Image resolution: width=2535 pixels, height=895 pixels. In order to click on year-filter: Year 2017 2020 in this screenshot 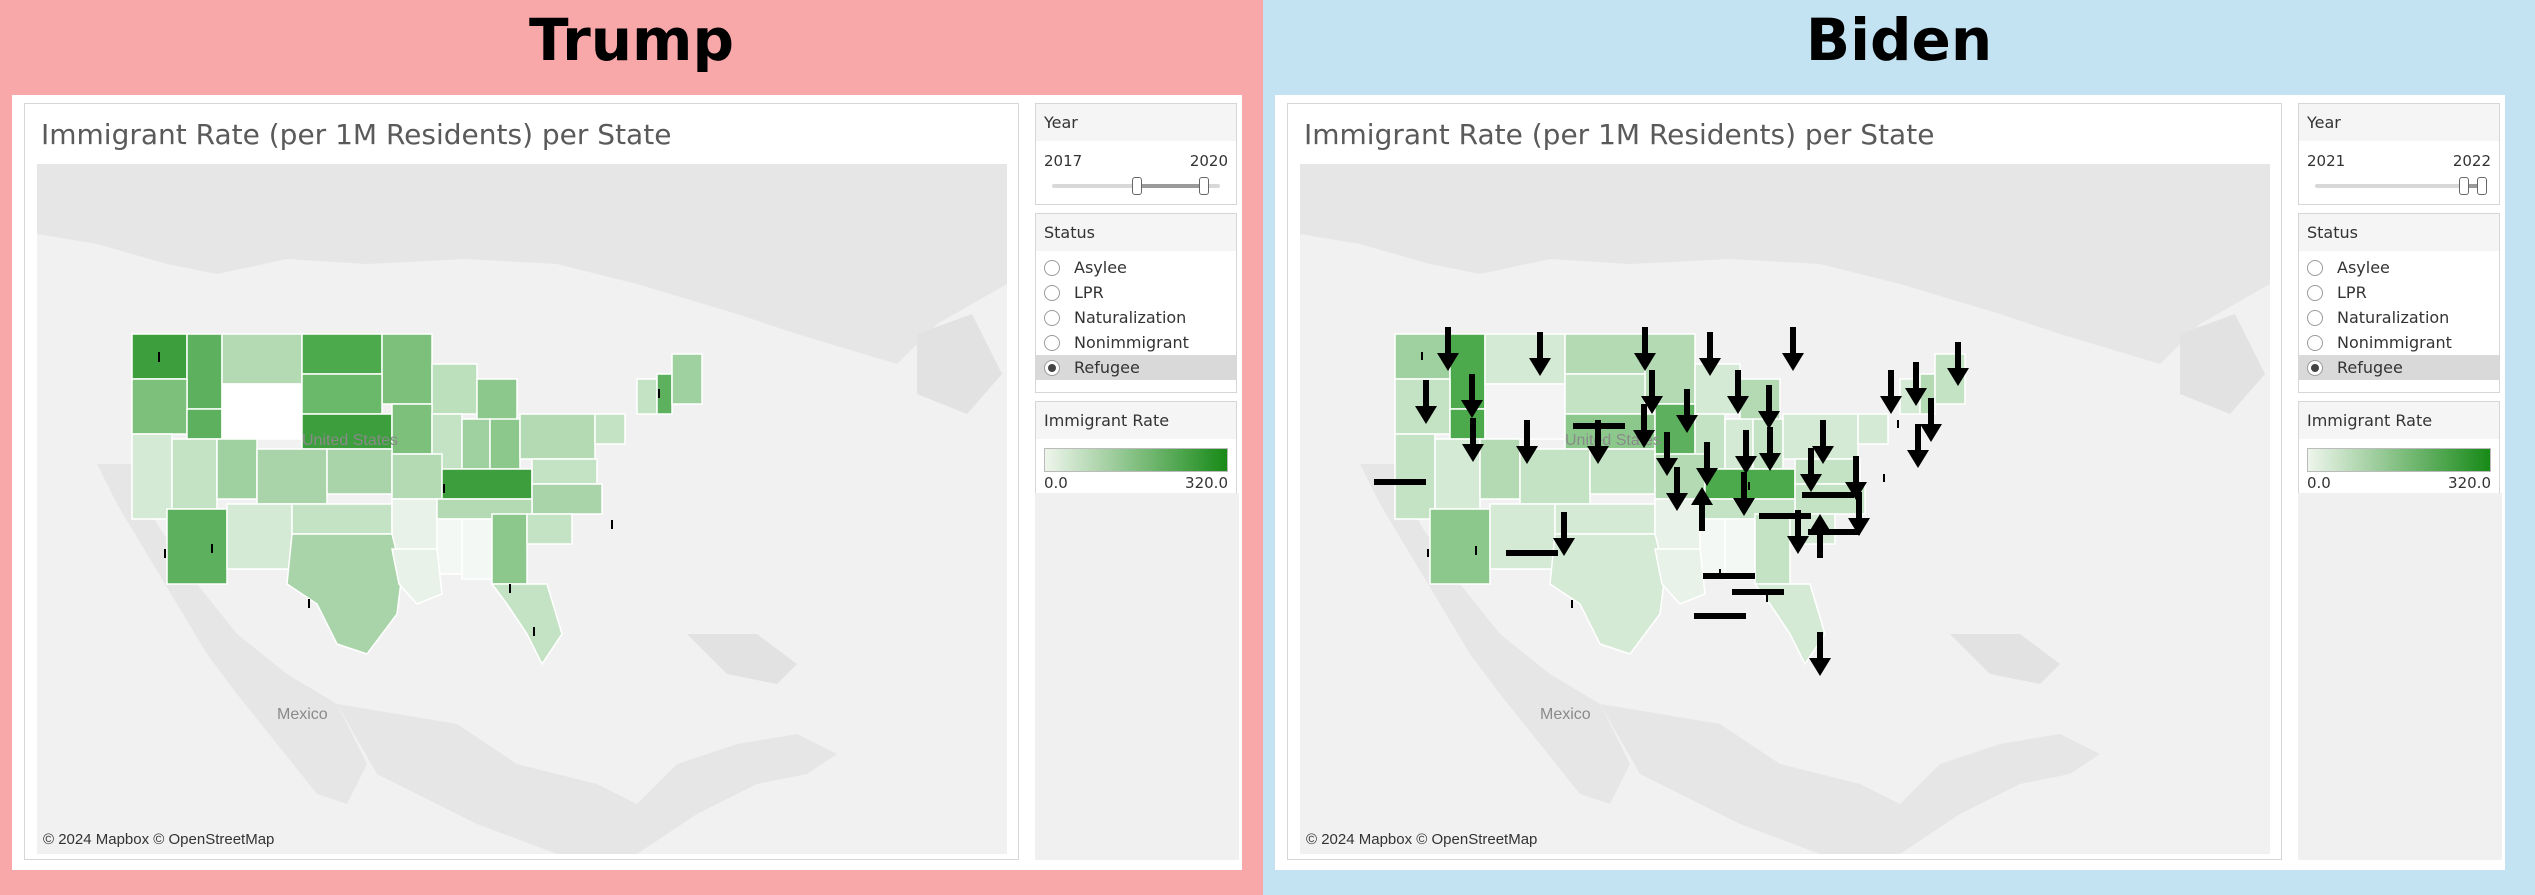, I will do `click(1136, 154)`.